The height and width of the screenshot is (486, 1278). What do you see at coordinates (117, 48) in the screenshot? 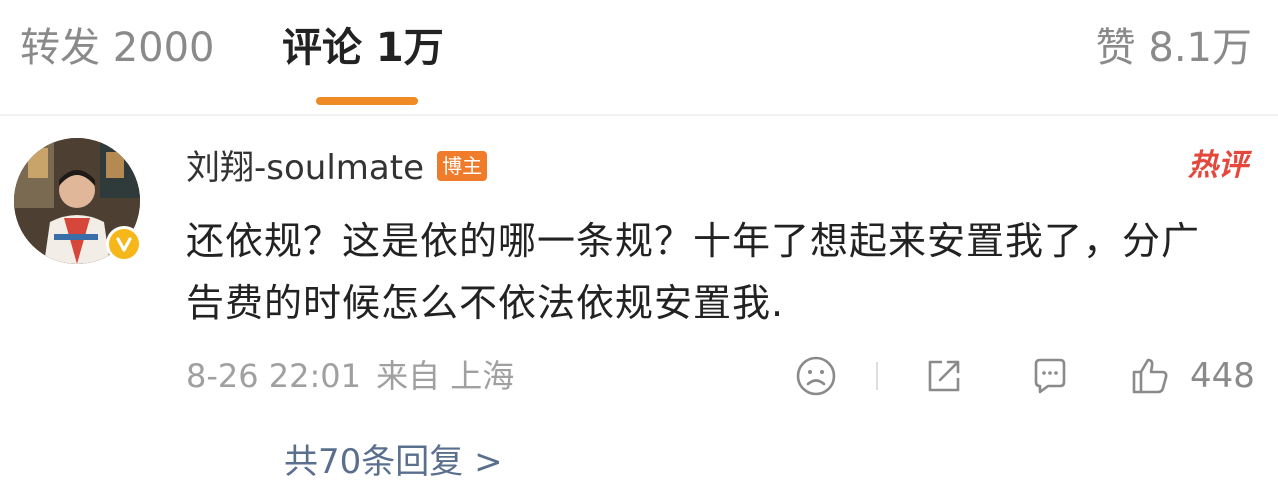
I see `tab-repost: 转发 2000` at bounding box center [117, 48].